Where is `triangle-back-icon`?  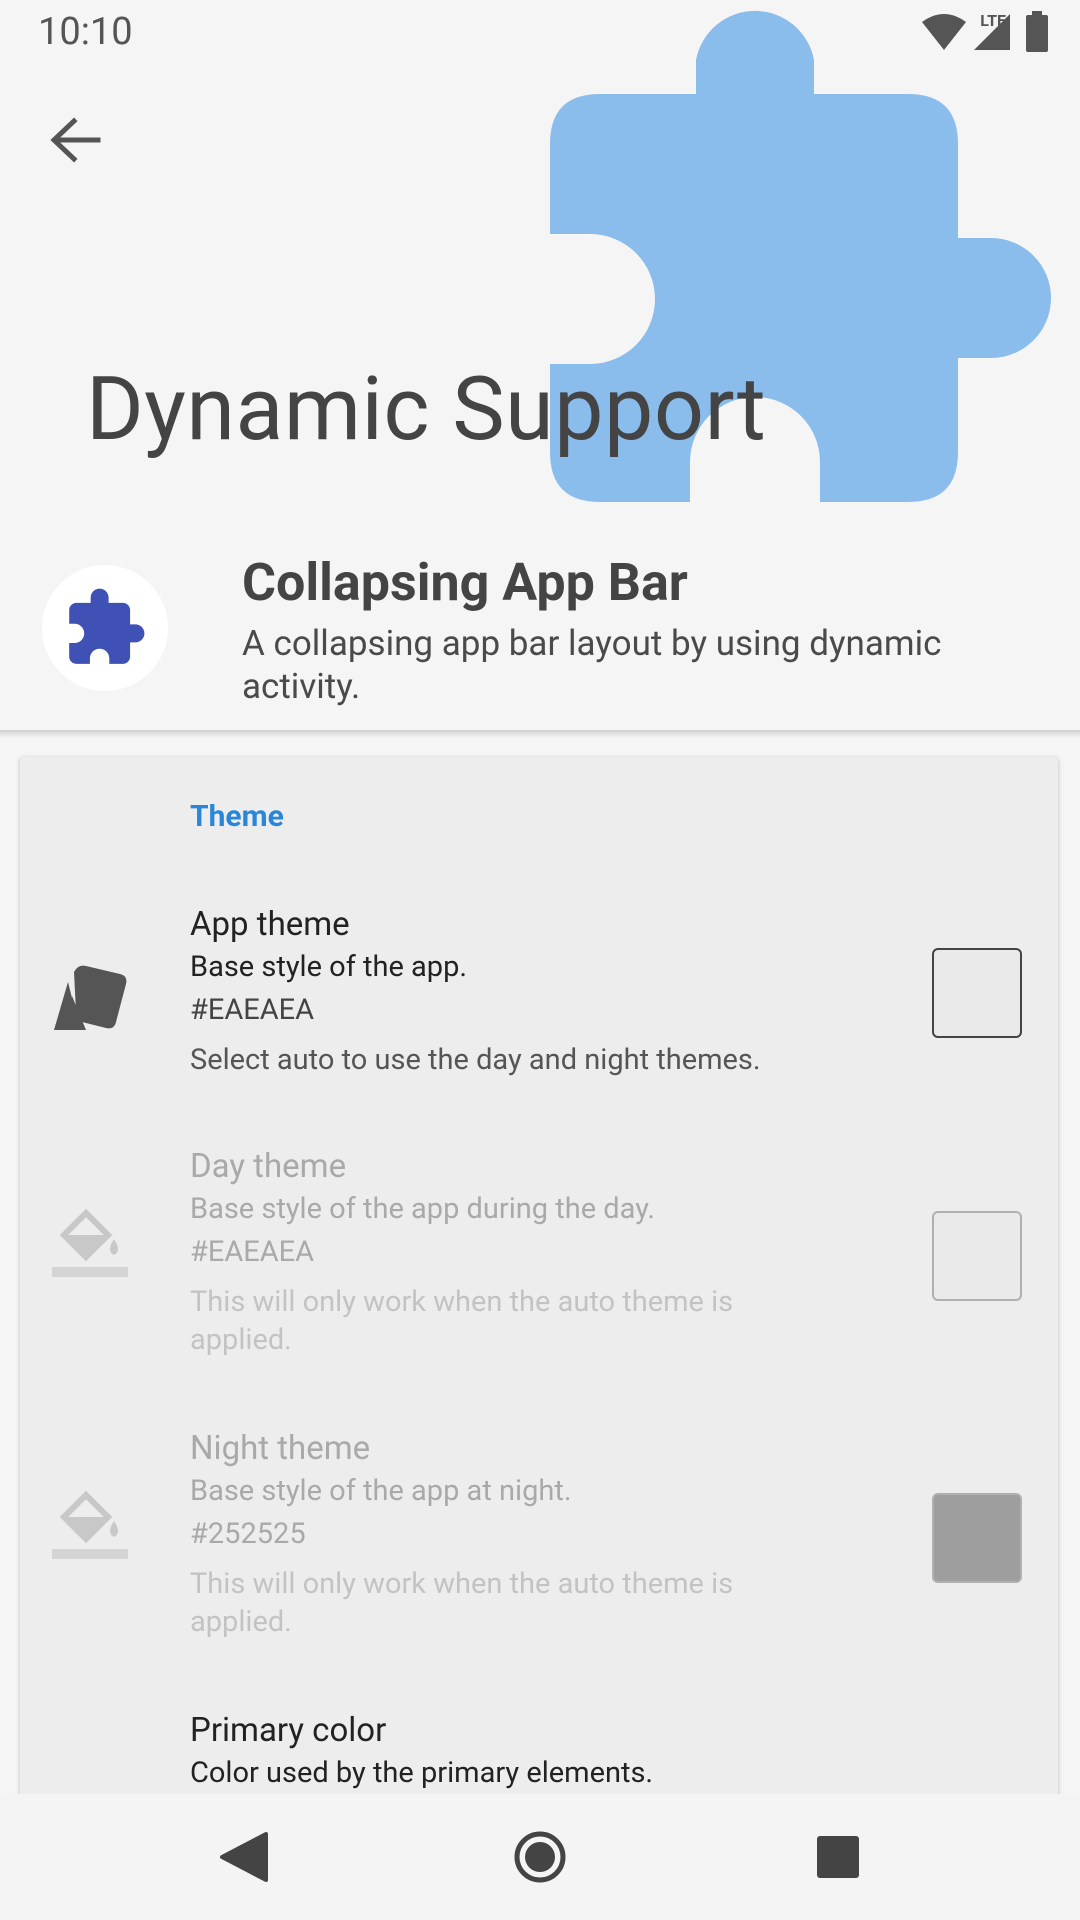 triangle-back-icon is located at coordinates (244, 1857).